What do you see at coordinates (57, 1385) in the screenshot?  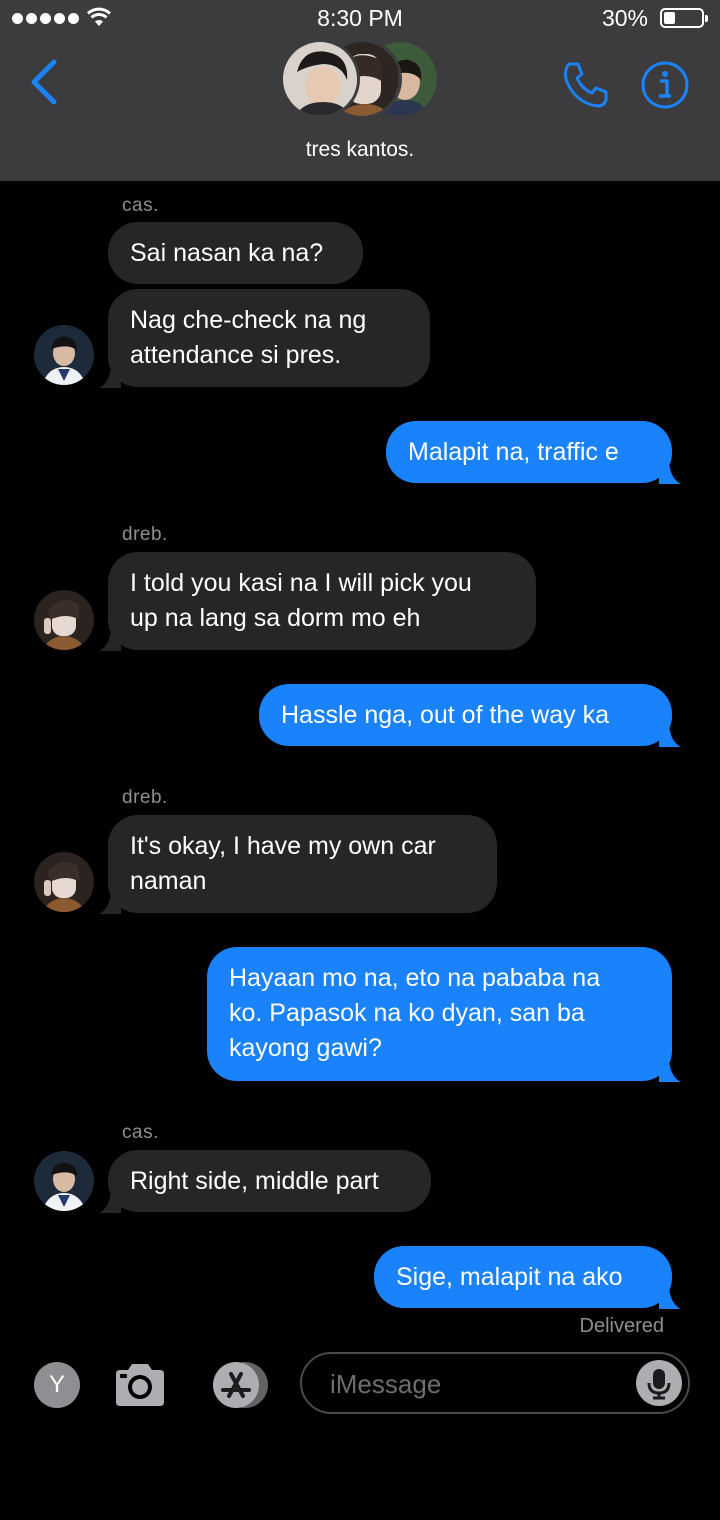 I see `app-drawer-y-button: Y` at bounding box center [57, 1385].